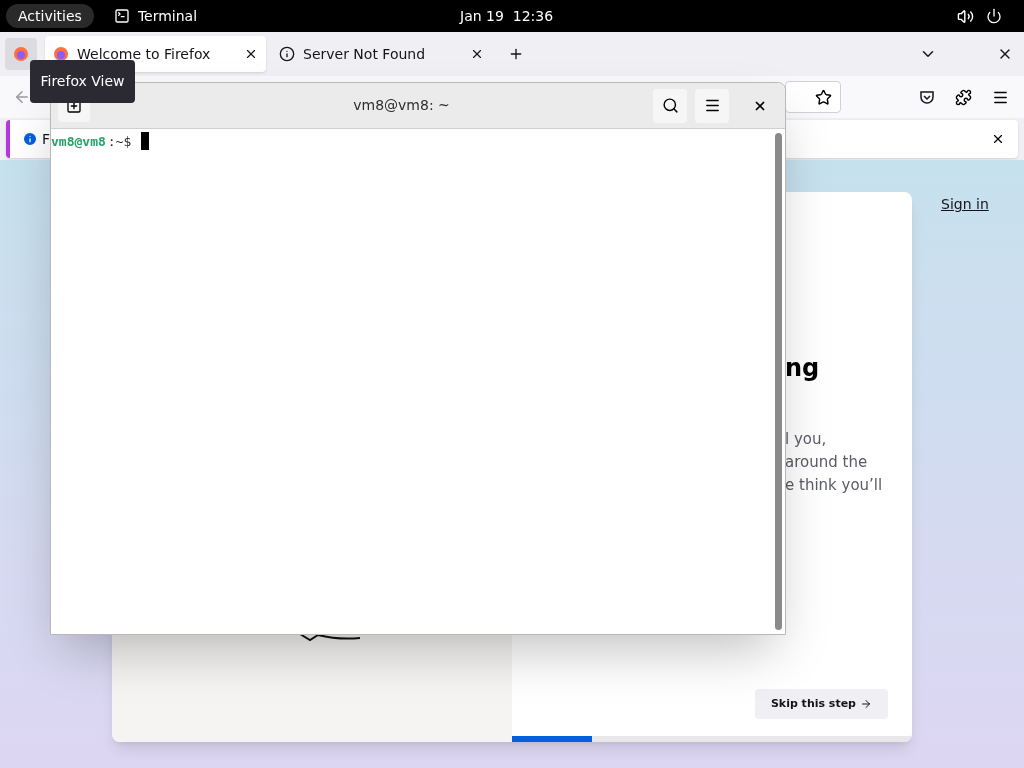  Describe the element at coordinates (22, 97) in the screenshot. I see `back-icon` at that location.